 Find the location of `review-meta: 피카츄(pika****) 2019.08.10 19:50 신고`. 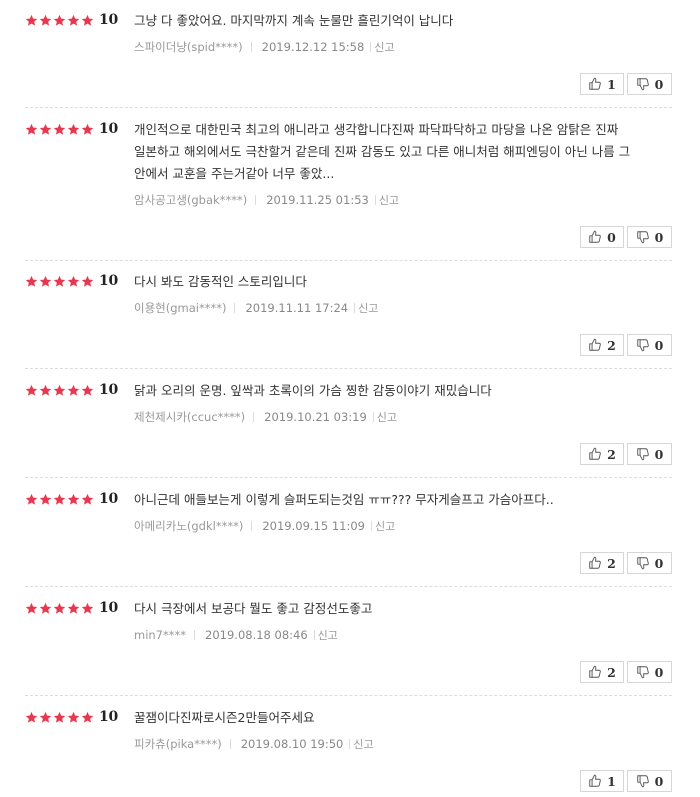

review-meta: 피카츄(pika****) 2019.08.10 19:50 신고 is located at coordinates (254, 744).